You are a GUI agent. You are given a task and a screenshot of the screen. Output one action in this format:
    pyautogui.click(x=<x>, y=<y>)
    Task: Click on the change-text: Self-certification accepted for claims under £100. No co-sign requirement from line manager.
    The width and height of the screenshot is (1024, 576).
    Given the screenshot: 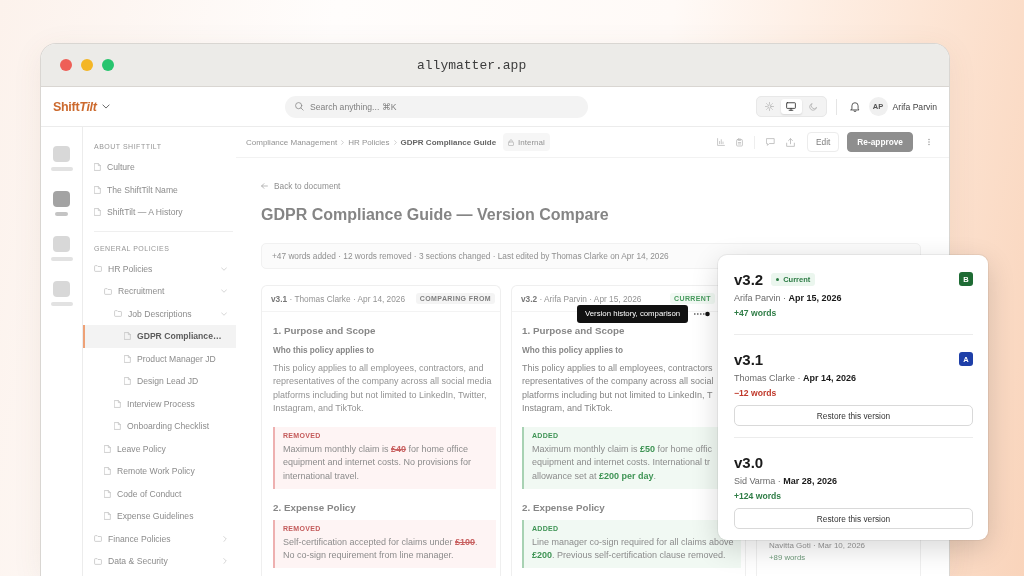 What is the action you would take?
    pyautogui.click(x=380, y=549)
    